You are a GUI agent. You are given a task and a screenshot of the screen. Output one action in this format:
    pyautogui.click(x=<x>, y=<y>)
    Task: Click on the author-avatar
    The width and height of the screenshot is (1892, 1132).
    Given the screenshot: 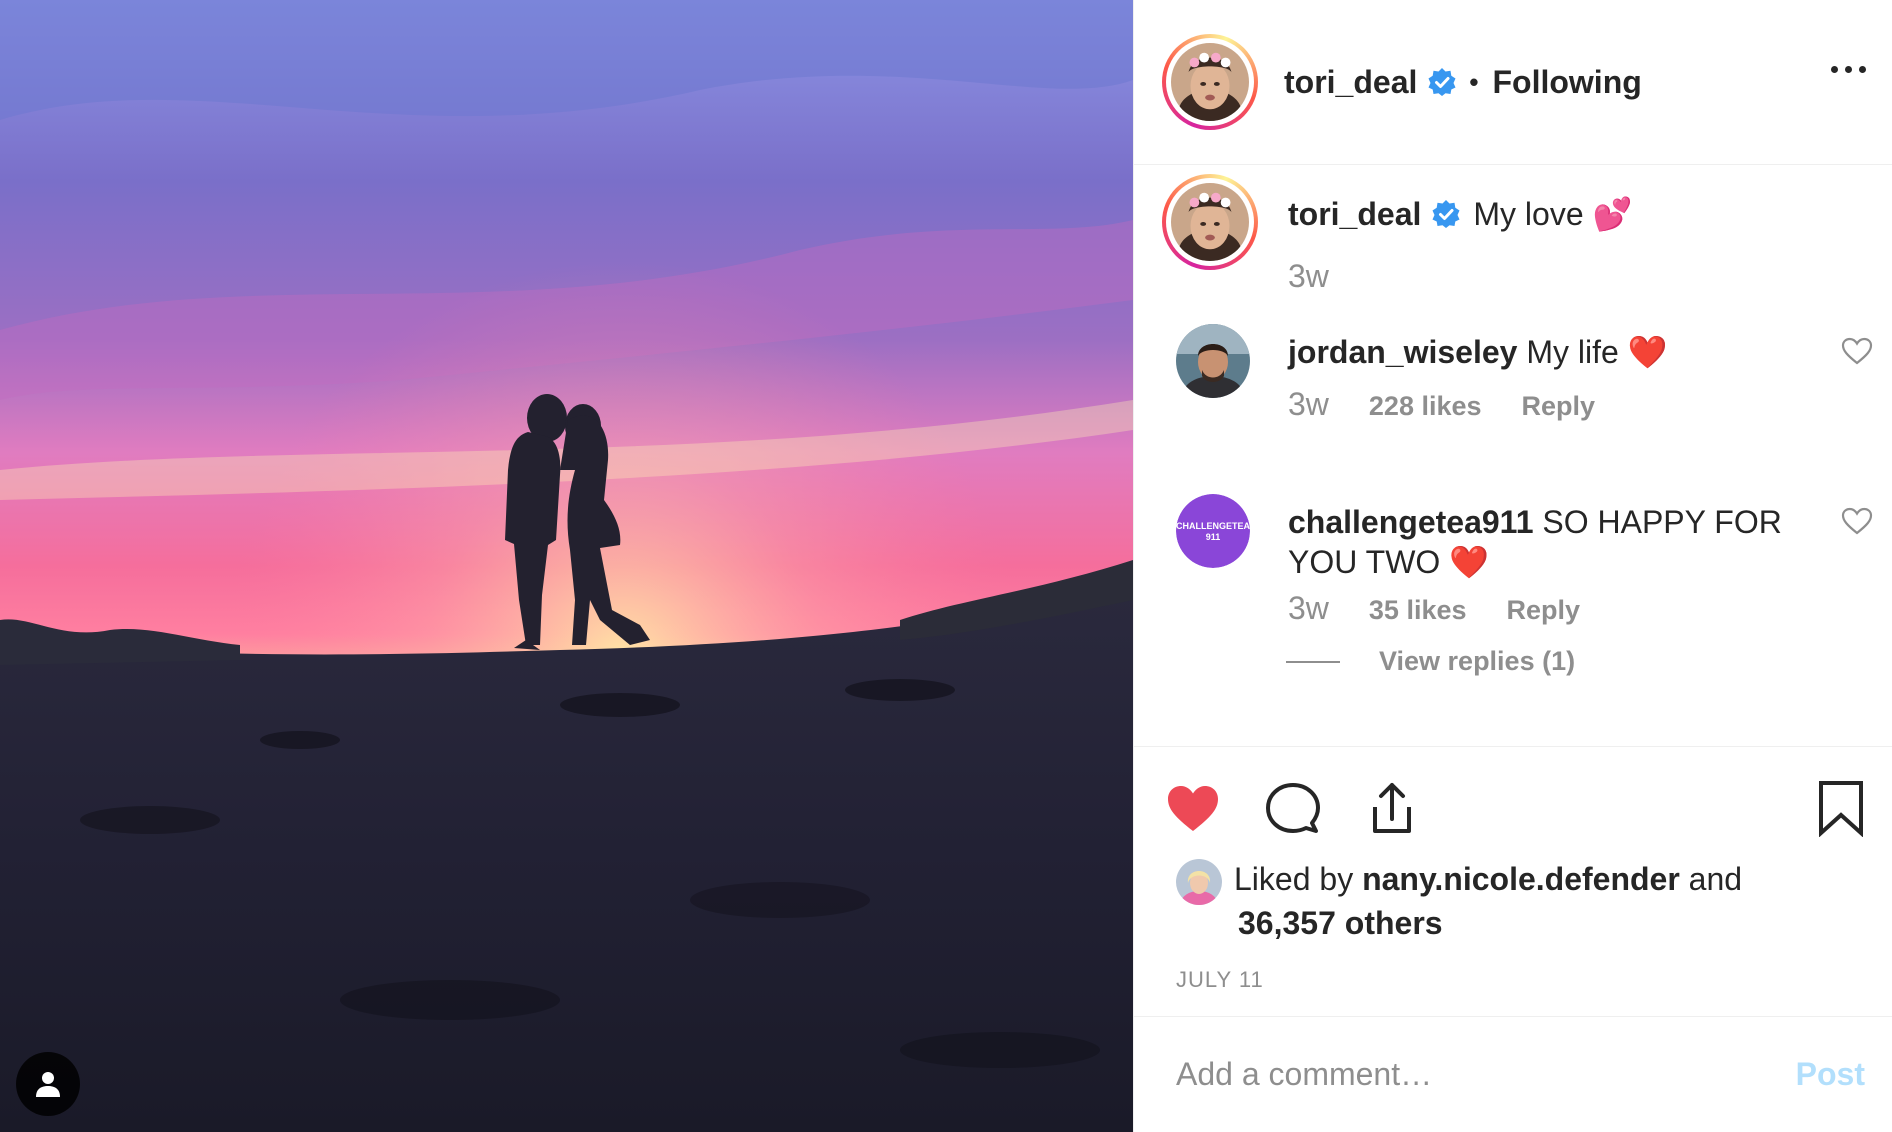 What is the action you would take?
    pyautogui.click(x=1210, y=83)
    